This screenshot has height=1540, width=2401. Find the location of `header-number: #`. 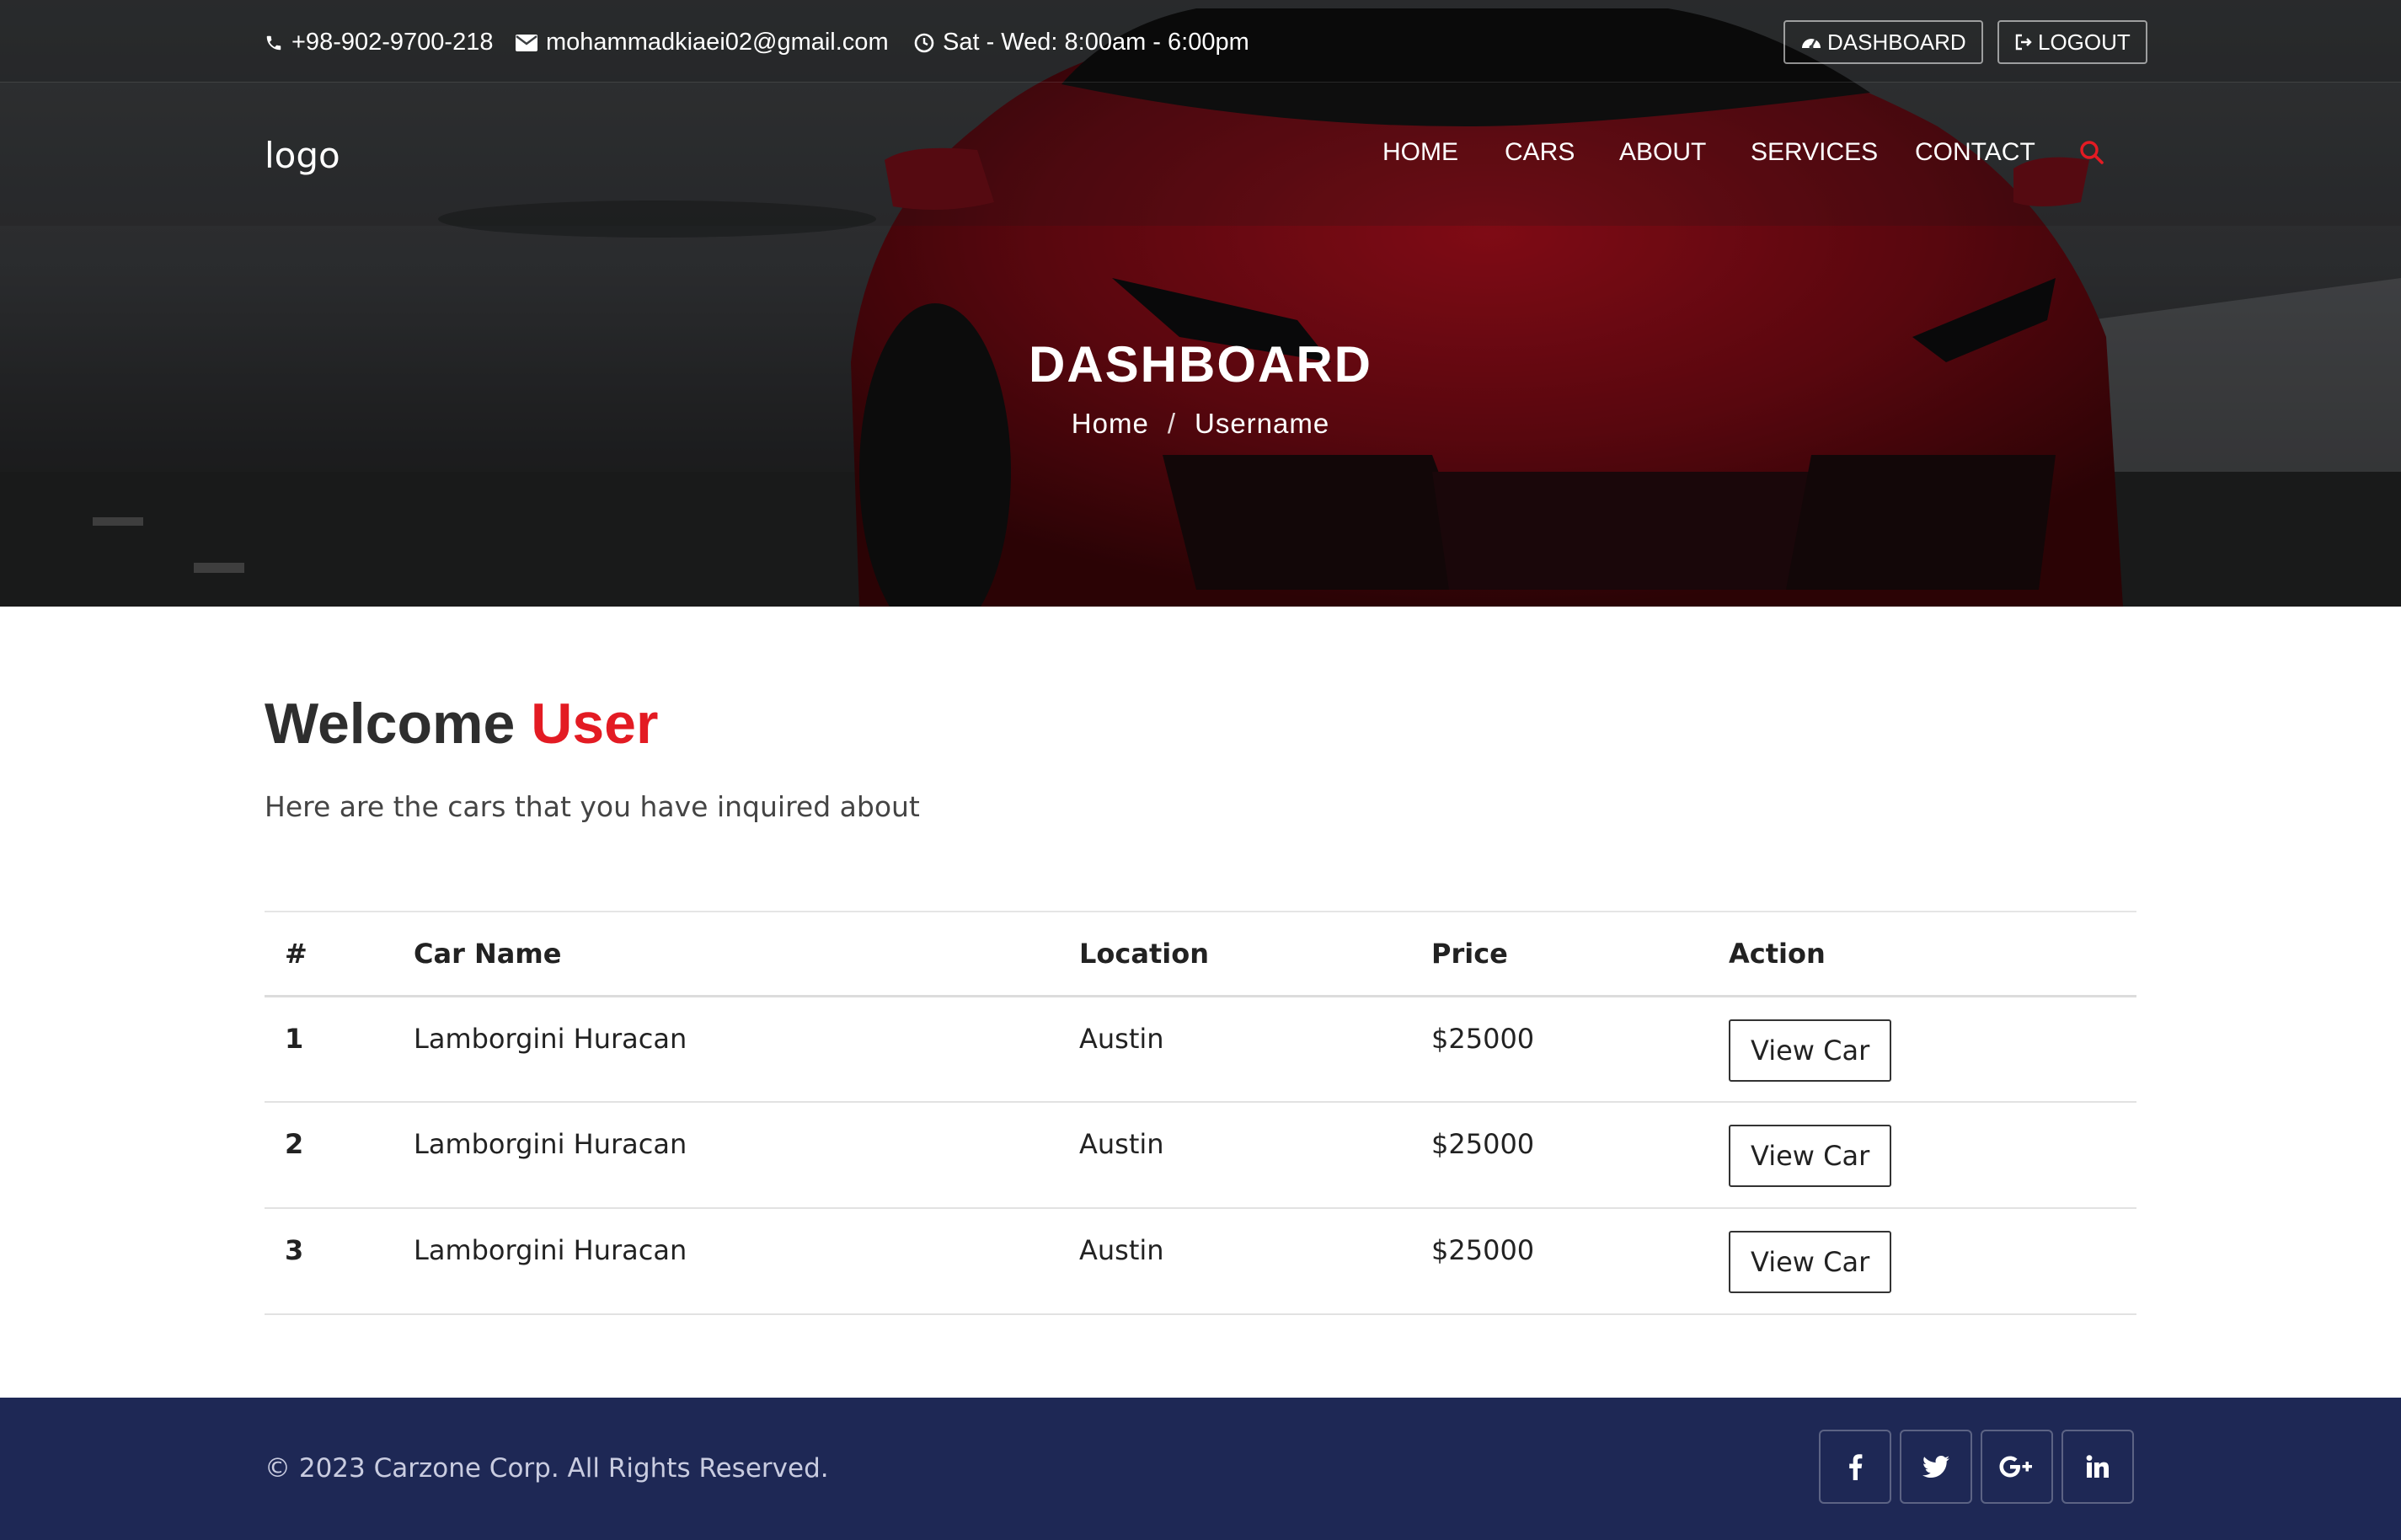

header-number: # is located at coordinates (329, 954).